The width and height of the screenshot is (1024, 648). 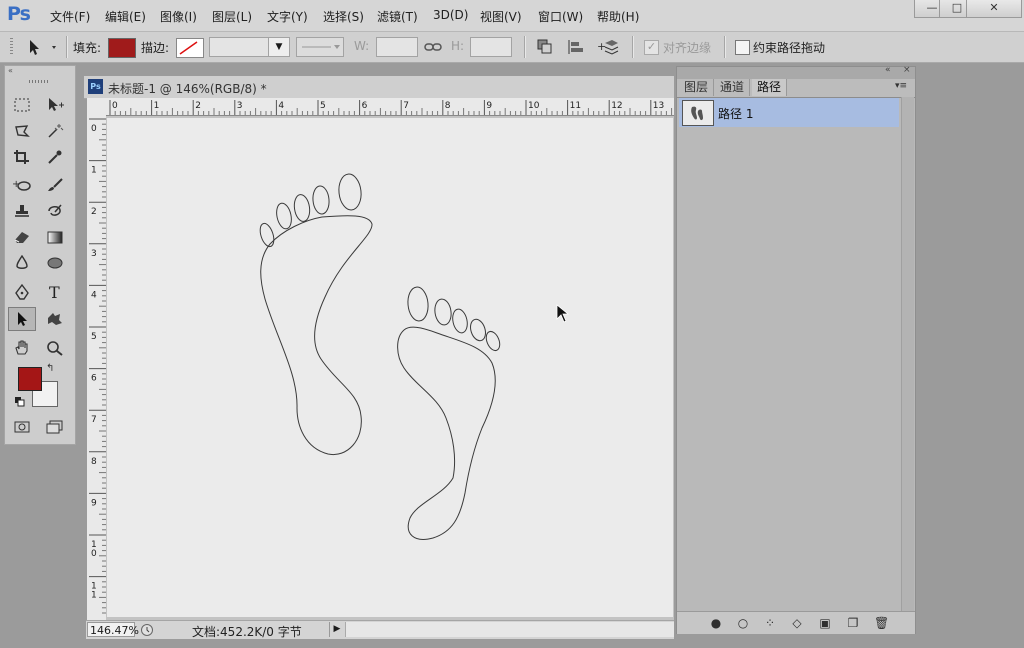 I want to click on move-tool-icon, so click(x=55, y=105).